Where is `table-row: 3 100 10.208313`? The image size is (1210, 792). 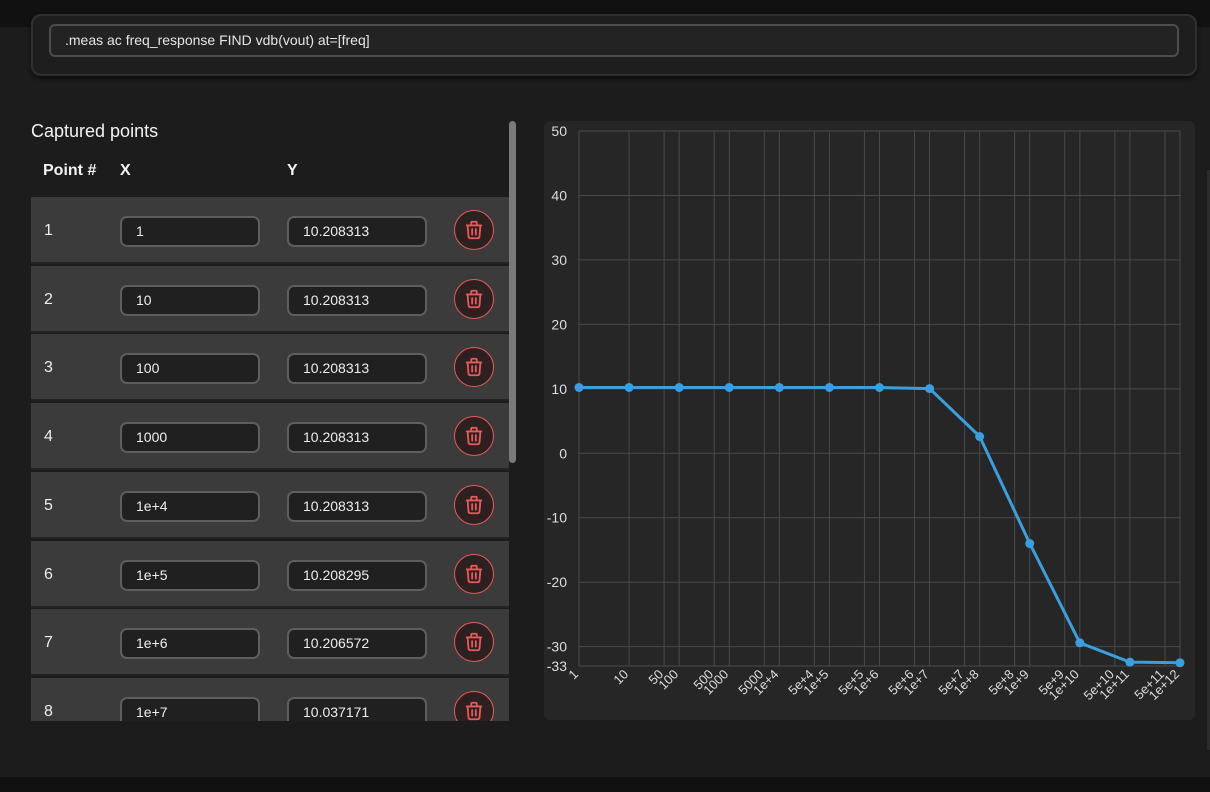 table-row: 3 100 10.208313 is located at coordinates (270, 367).